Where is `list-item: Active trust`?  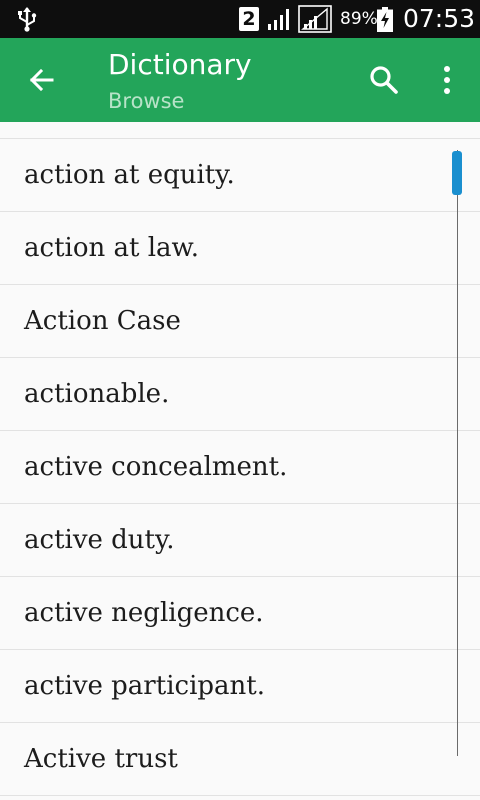
list-item: Active trust is located at coordinates (240, 759).